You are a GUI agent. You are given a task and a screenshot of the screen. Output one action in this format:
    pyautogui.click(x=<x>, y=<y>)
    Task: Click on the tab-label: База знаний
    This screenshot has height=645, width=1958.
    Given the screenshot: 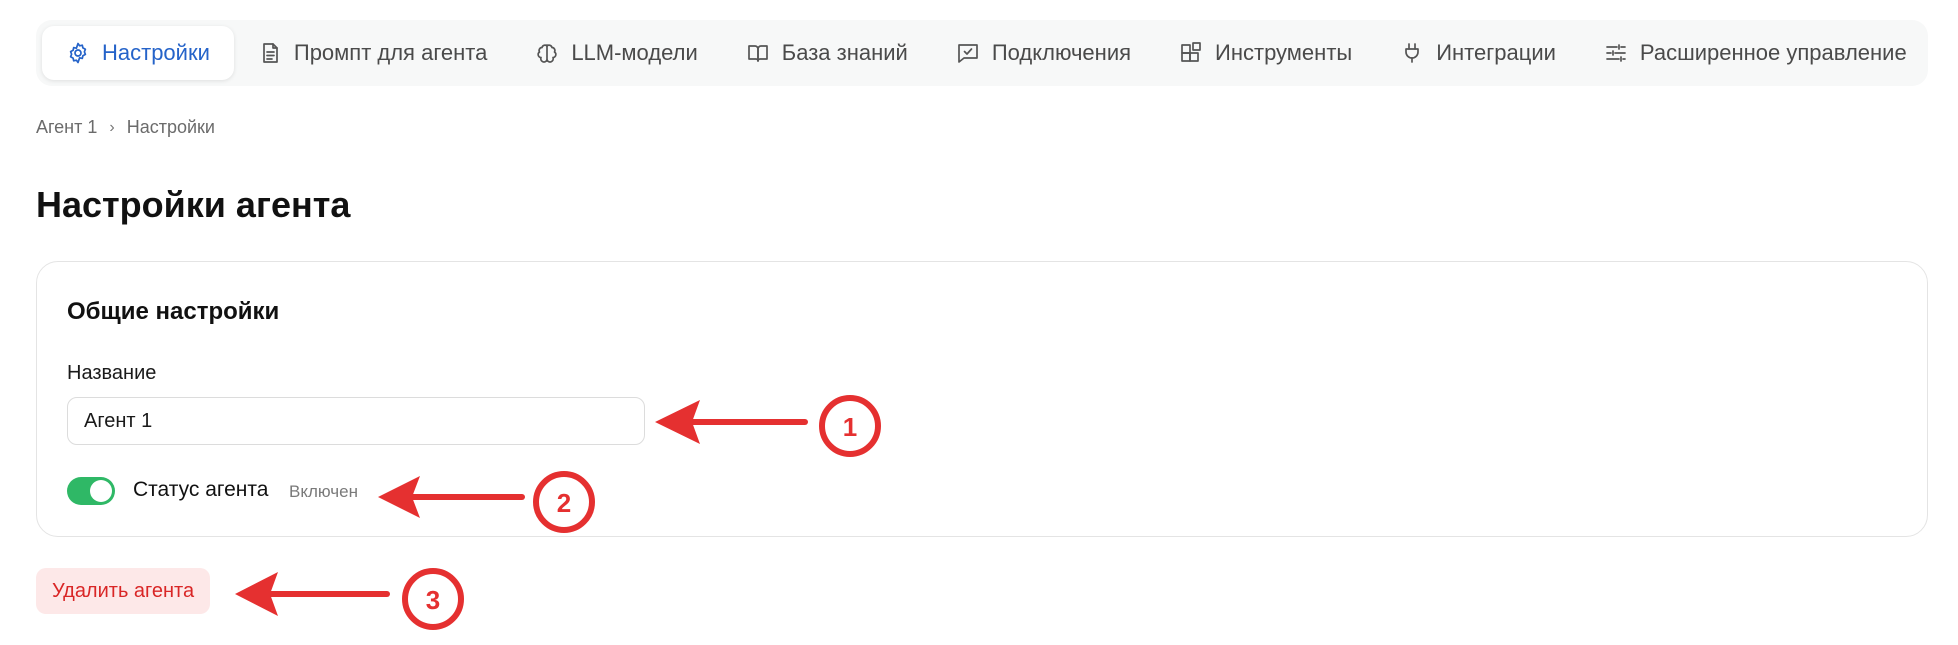 What is the action you would take?
    pyautogui.click(x=844, y=52)
    